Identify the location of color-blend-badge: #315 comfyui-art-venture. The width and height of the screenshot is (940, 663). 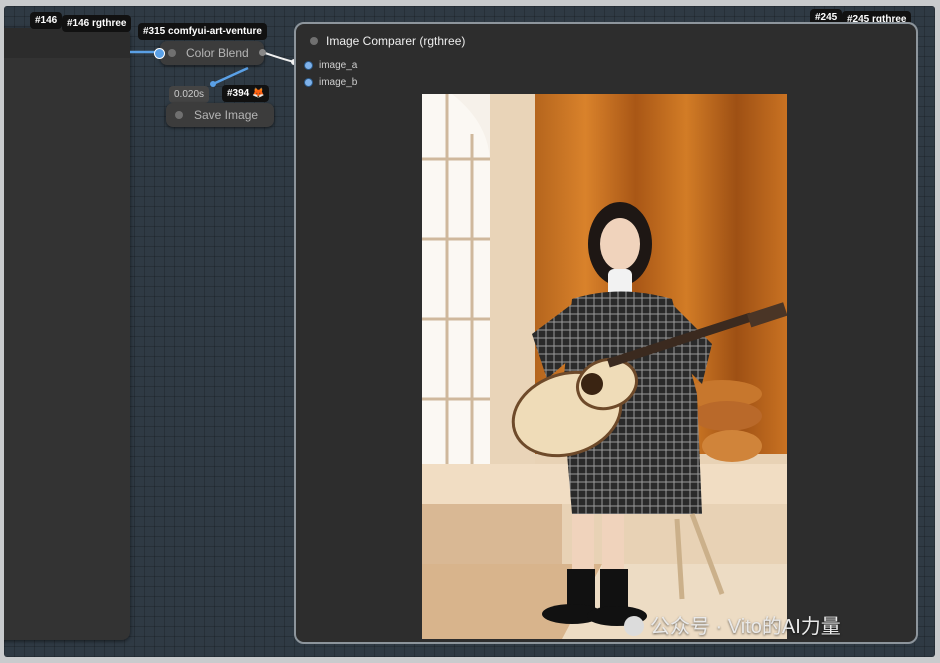
(202, 31).